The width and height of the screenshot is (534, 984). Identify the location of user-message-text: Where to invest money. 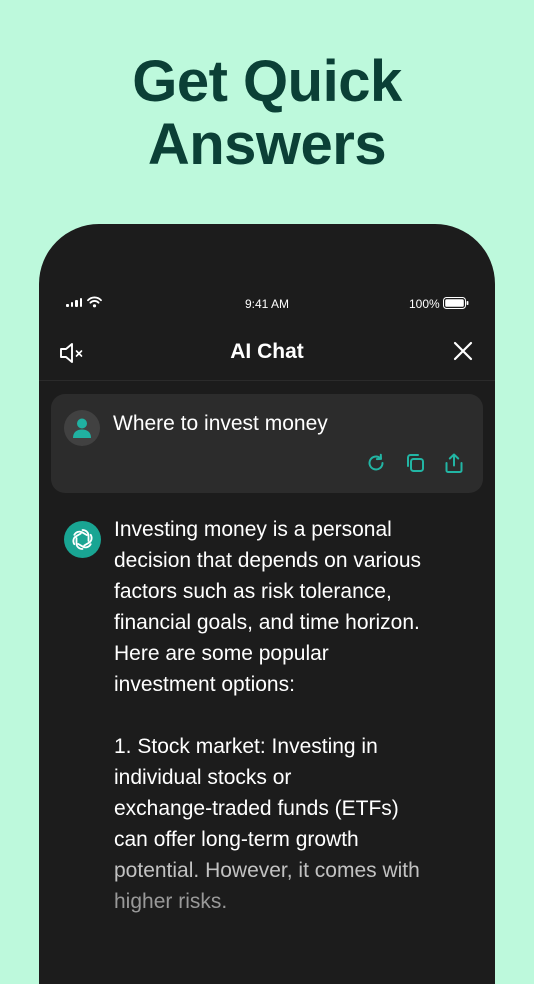
(220, 423).